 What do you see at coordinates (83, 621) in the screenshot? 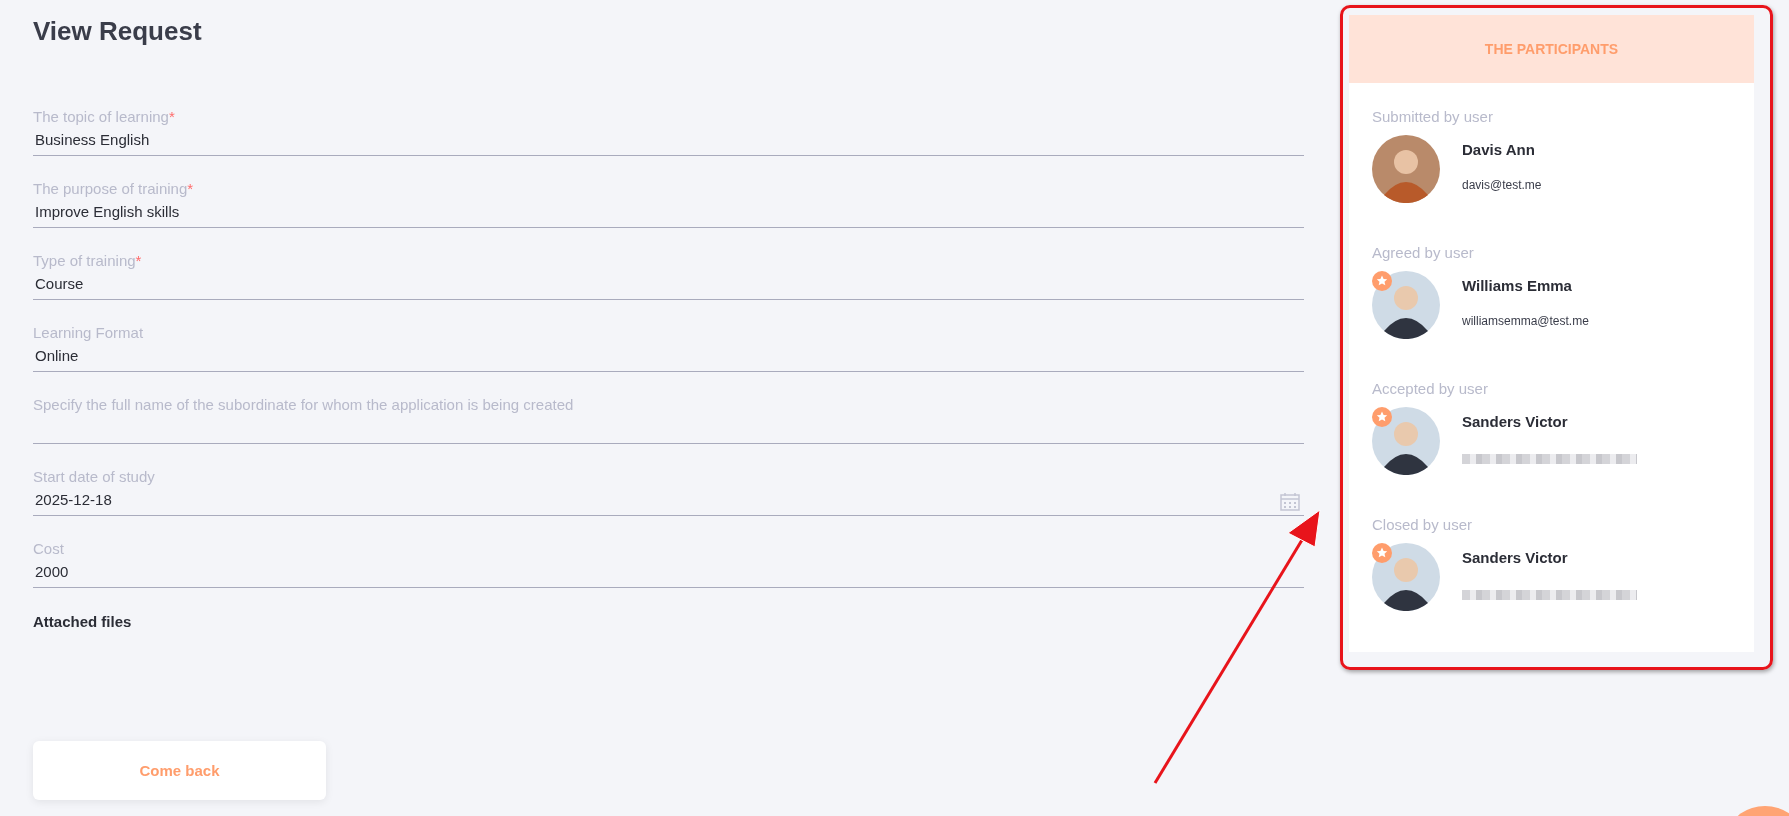
I see `attached-files-heading: Attached files` at bounding box center [83, 621].